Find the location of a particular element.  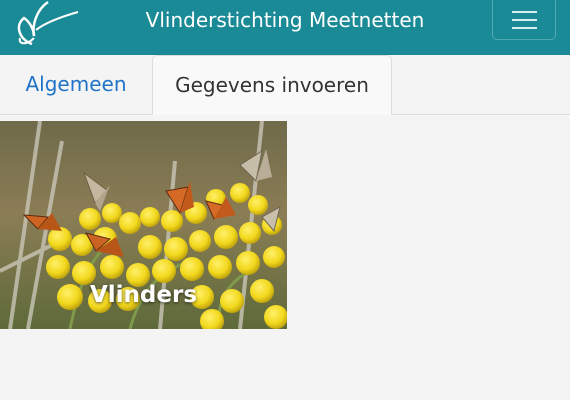

tab-algemeen: Algemeen is located at coordinates (76, 84).